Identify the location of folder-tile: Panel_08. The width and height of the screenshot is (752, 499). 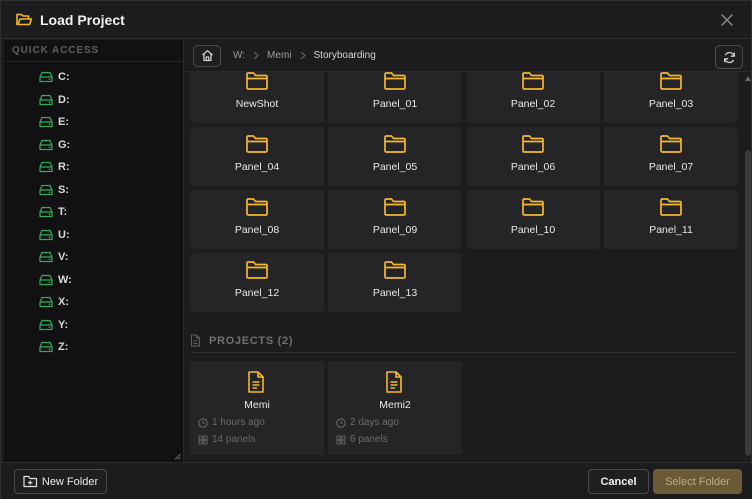
(257, 219).